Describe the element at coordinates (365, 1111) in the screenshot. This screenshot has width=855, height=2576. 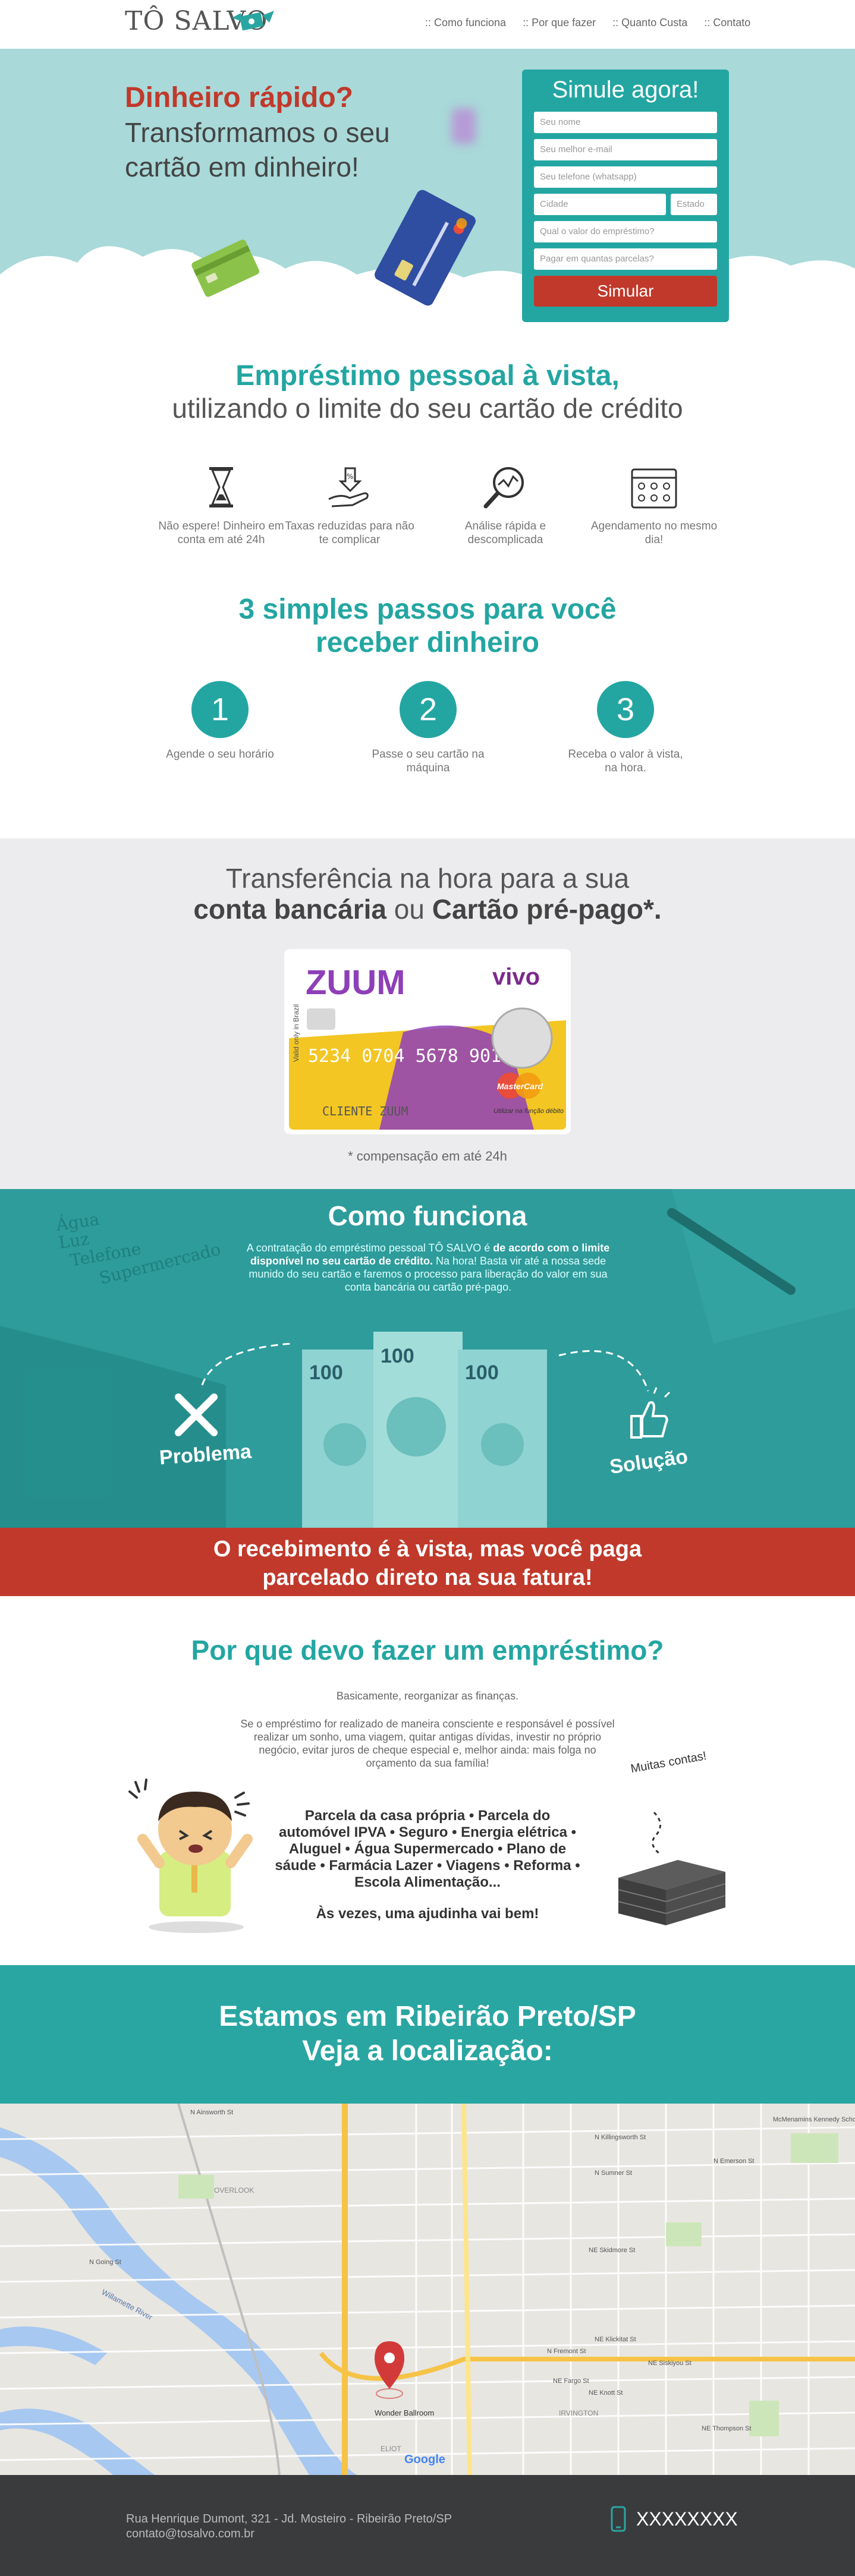
I see `card-holder: CLIENTE ZUUM` at that location.